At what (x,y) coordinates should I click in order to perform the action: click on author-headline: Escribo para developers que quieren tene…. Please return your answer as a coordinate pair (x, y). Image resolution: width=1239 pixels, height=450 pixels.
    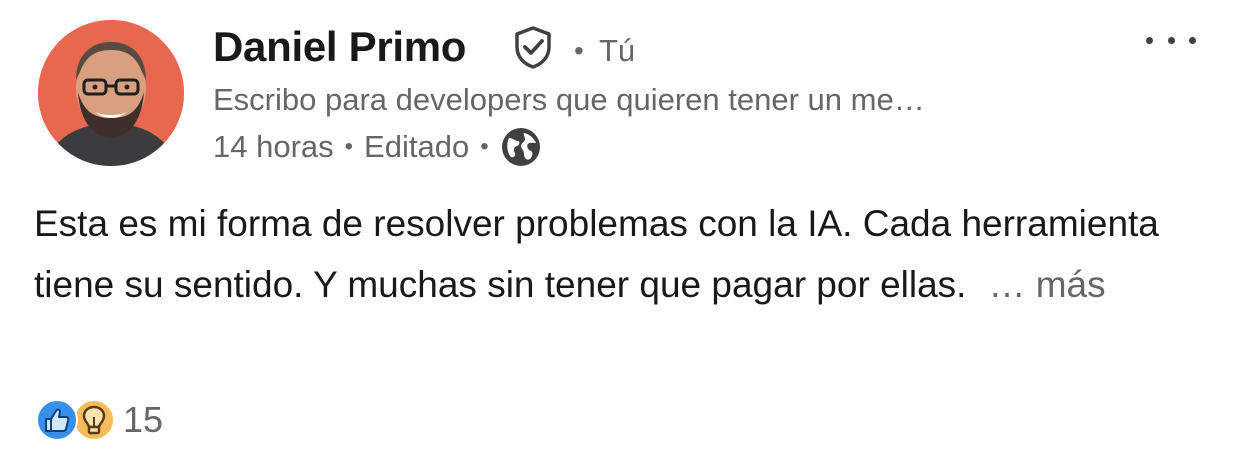
    Looking at the image, I should click on (569, 99).